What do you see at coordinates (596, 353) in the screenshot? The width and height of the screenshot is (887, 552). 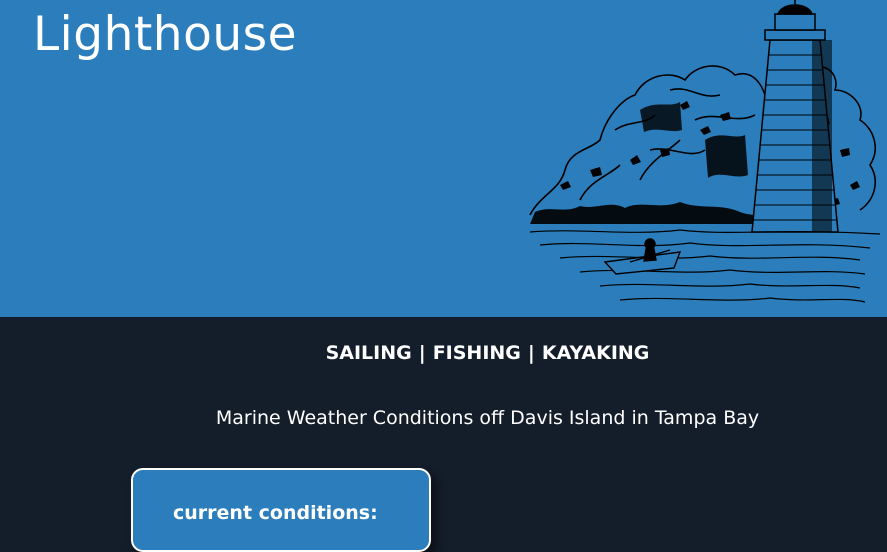 I see `nav-link-kayaking: KAYAKING` at bounding box center [596, 353].